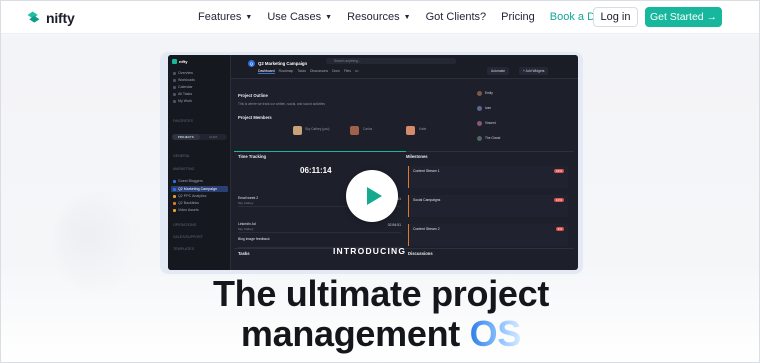 This screenshot has height=363, width=760. Describe the element at coordinates (60, 17) in the screenshot. I see `brand-name: nifty` at that location.